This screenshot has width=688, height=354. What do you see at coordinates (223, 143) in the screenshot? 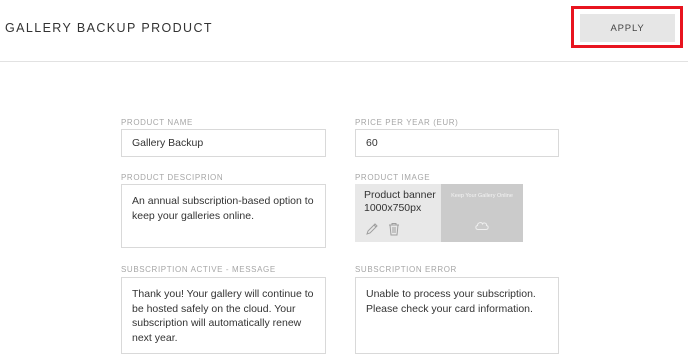
I see `product-name-input` at bounding box center [223, 143].